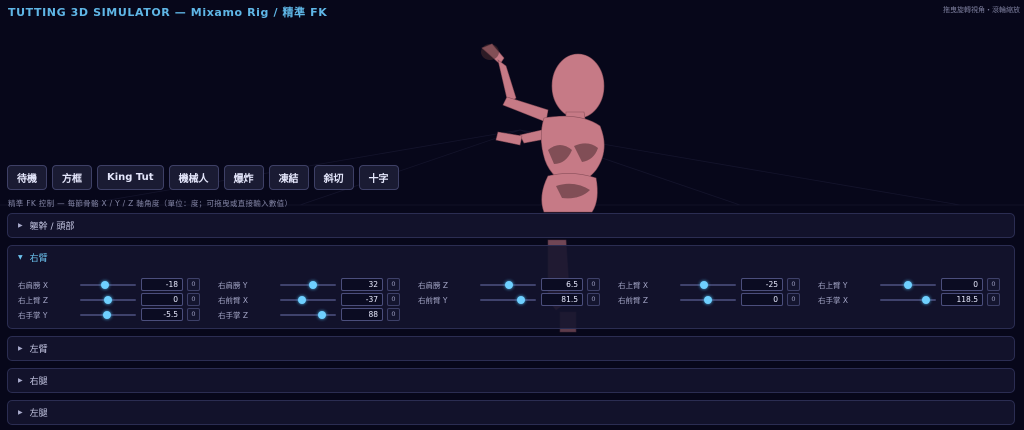  Describe the element at coordinates (562, 299) in the screenshot. I see `angle-input: 81.5` at that location.